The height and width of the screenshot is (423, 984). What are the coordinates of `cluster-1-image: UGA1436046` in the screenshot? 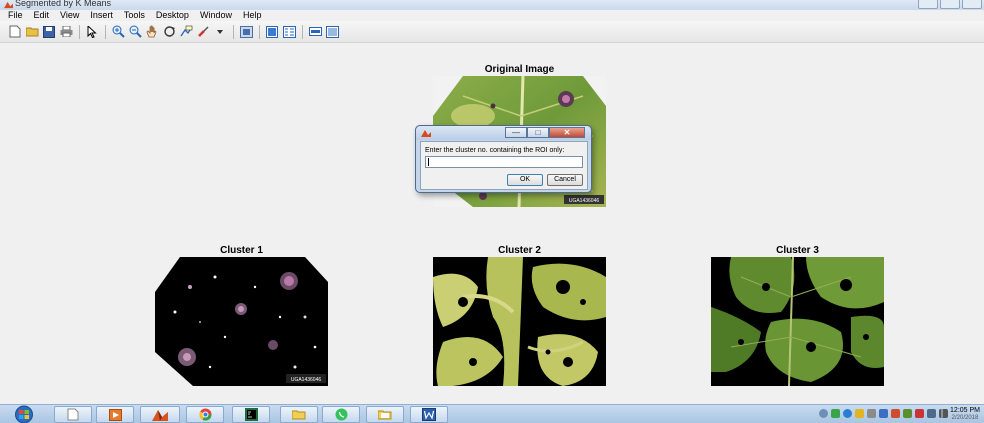 It's located at (241, 321).